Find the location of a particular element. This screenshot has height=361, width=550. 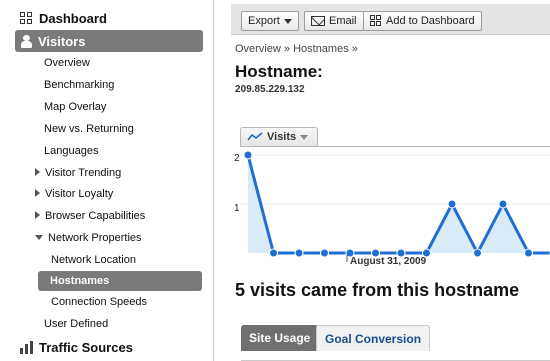

dashboard-icon is located at coordinates (26, 18).